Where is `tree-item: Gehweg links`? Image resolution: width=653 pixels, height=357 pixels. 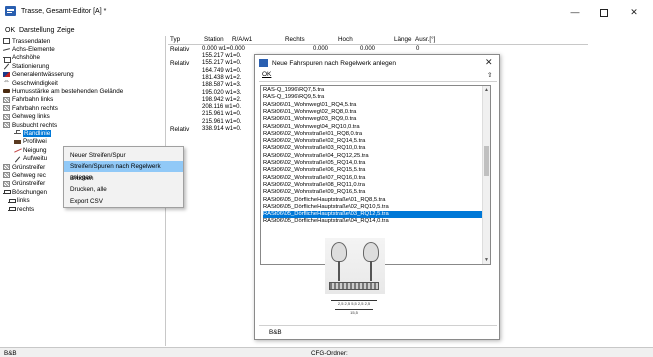
tree-item: Gehweg links is located at coordinates (26, 117).